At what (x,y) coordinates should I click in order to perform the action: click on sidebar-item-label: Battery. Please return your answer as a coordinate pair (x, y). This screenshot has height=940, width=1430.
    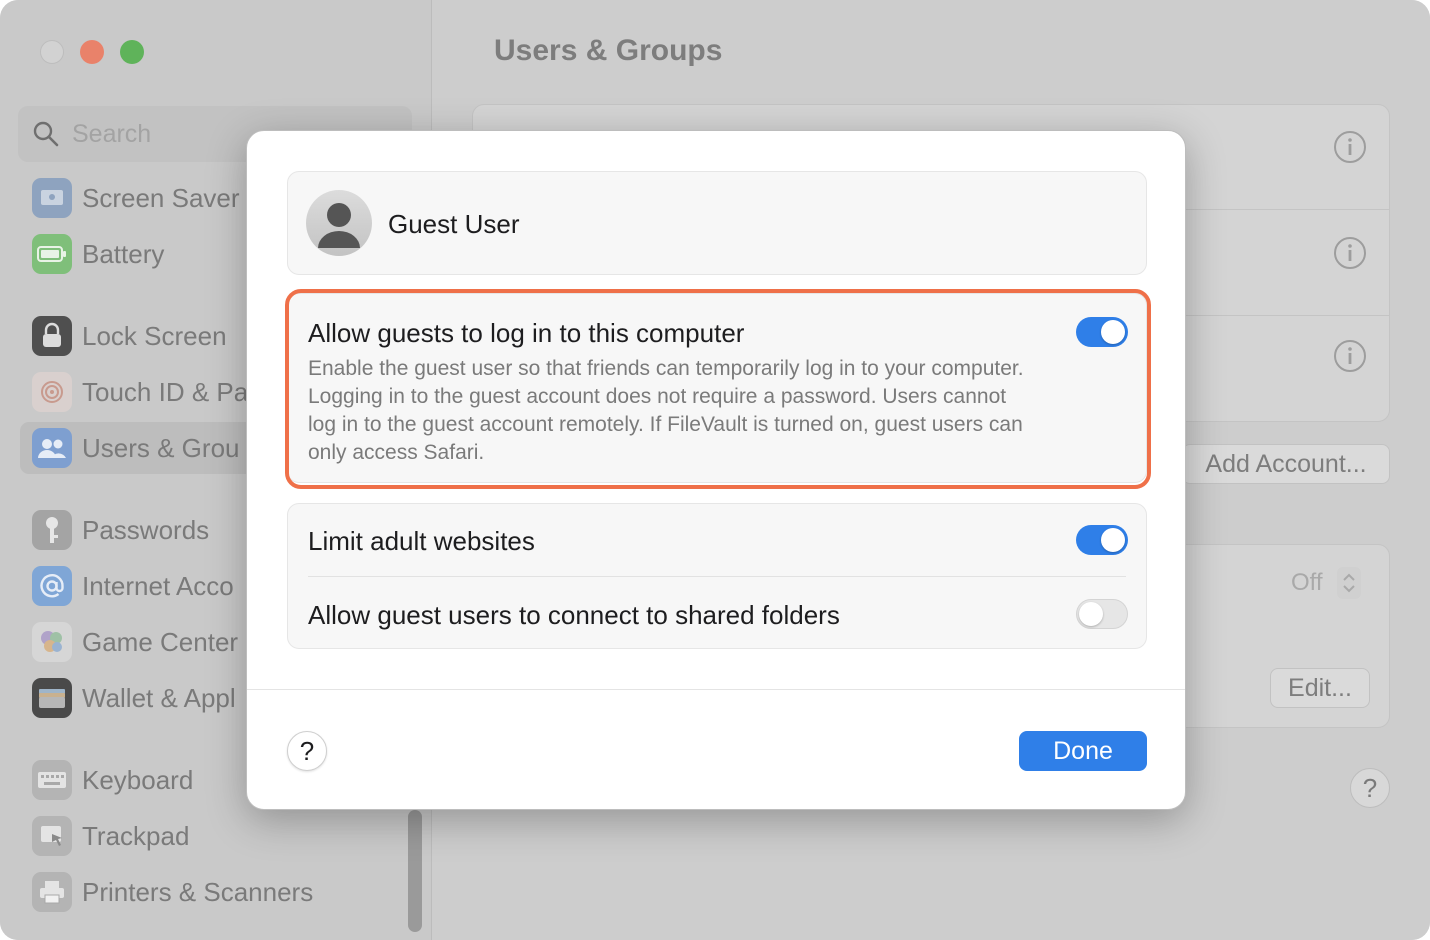
    Looking at the image, I should click on (123, 254).